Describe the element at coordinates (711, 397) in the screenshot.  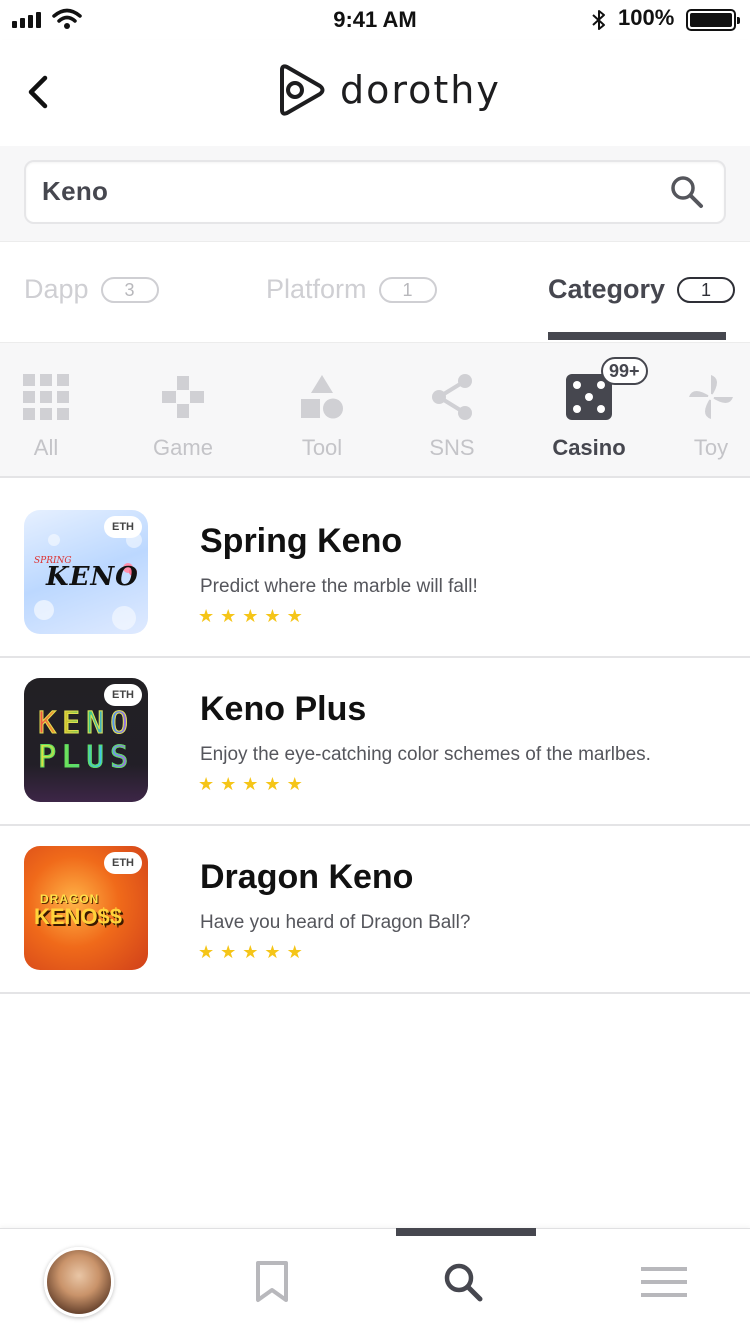
I see `pinwheel-icon` at that location.